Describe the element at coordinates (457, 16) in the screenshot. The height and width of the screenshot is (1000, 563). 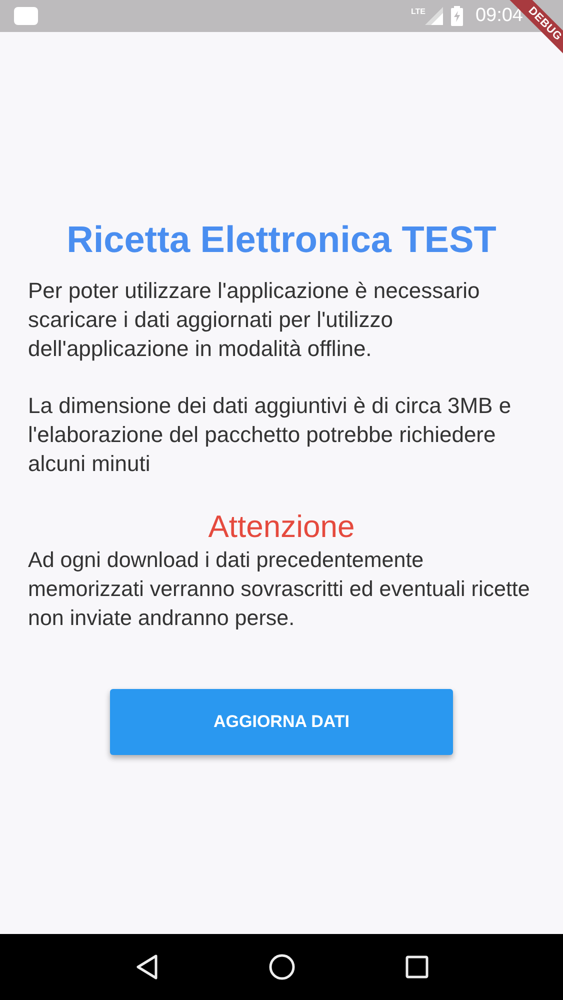
I see `battery-icon` at that location.